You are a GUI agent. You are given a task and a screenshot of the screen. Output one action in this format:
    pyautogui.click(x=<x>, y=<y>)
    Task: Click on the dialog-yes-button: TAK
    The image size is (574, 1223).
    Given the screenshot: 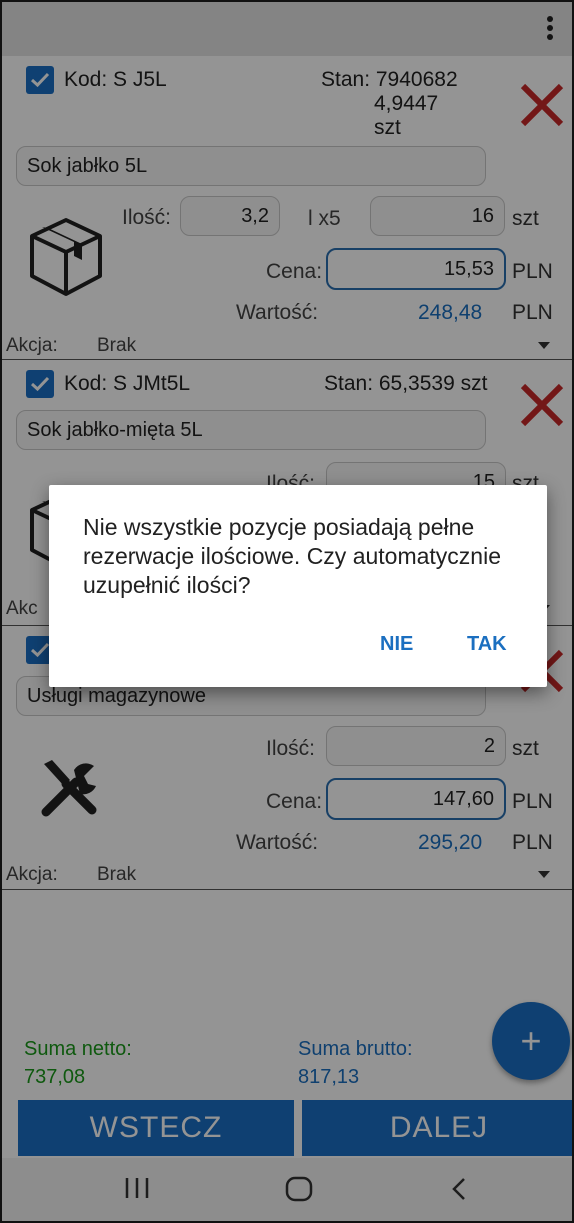 What is the action you would take?
    pyautogui.click(x=487, y=644)
    